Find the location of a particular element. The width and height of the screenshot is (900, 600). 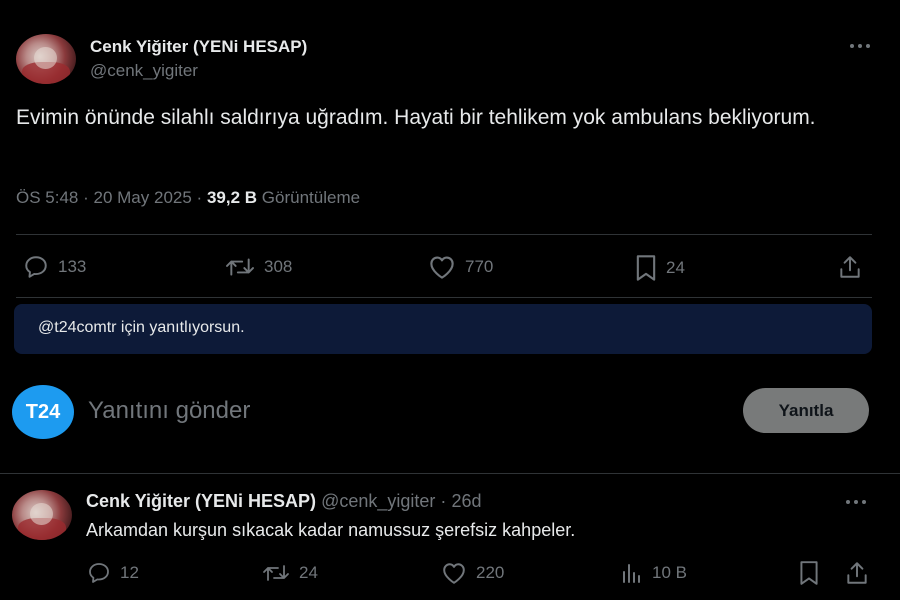

reply-author-handle: @cenk_yigiter is located at coordinates (378, 501).